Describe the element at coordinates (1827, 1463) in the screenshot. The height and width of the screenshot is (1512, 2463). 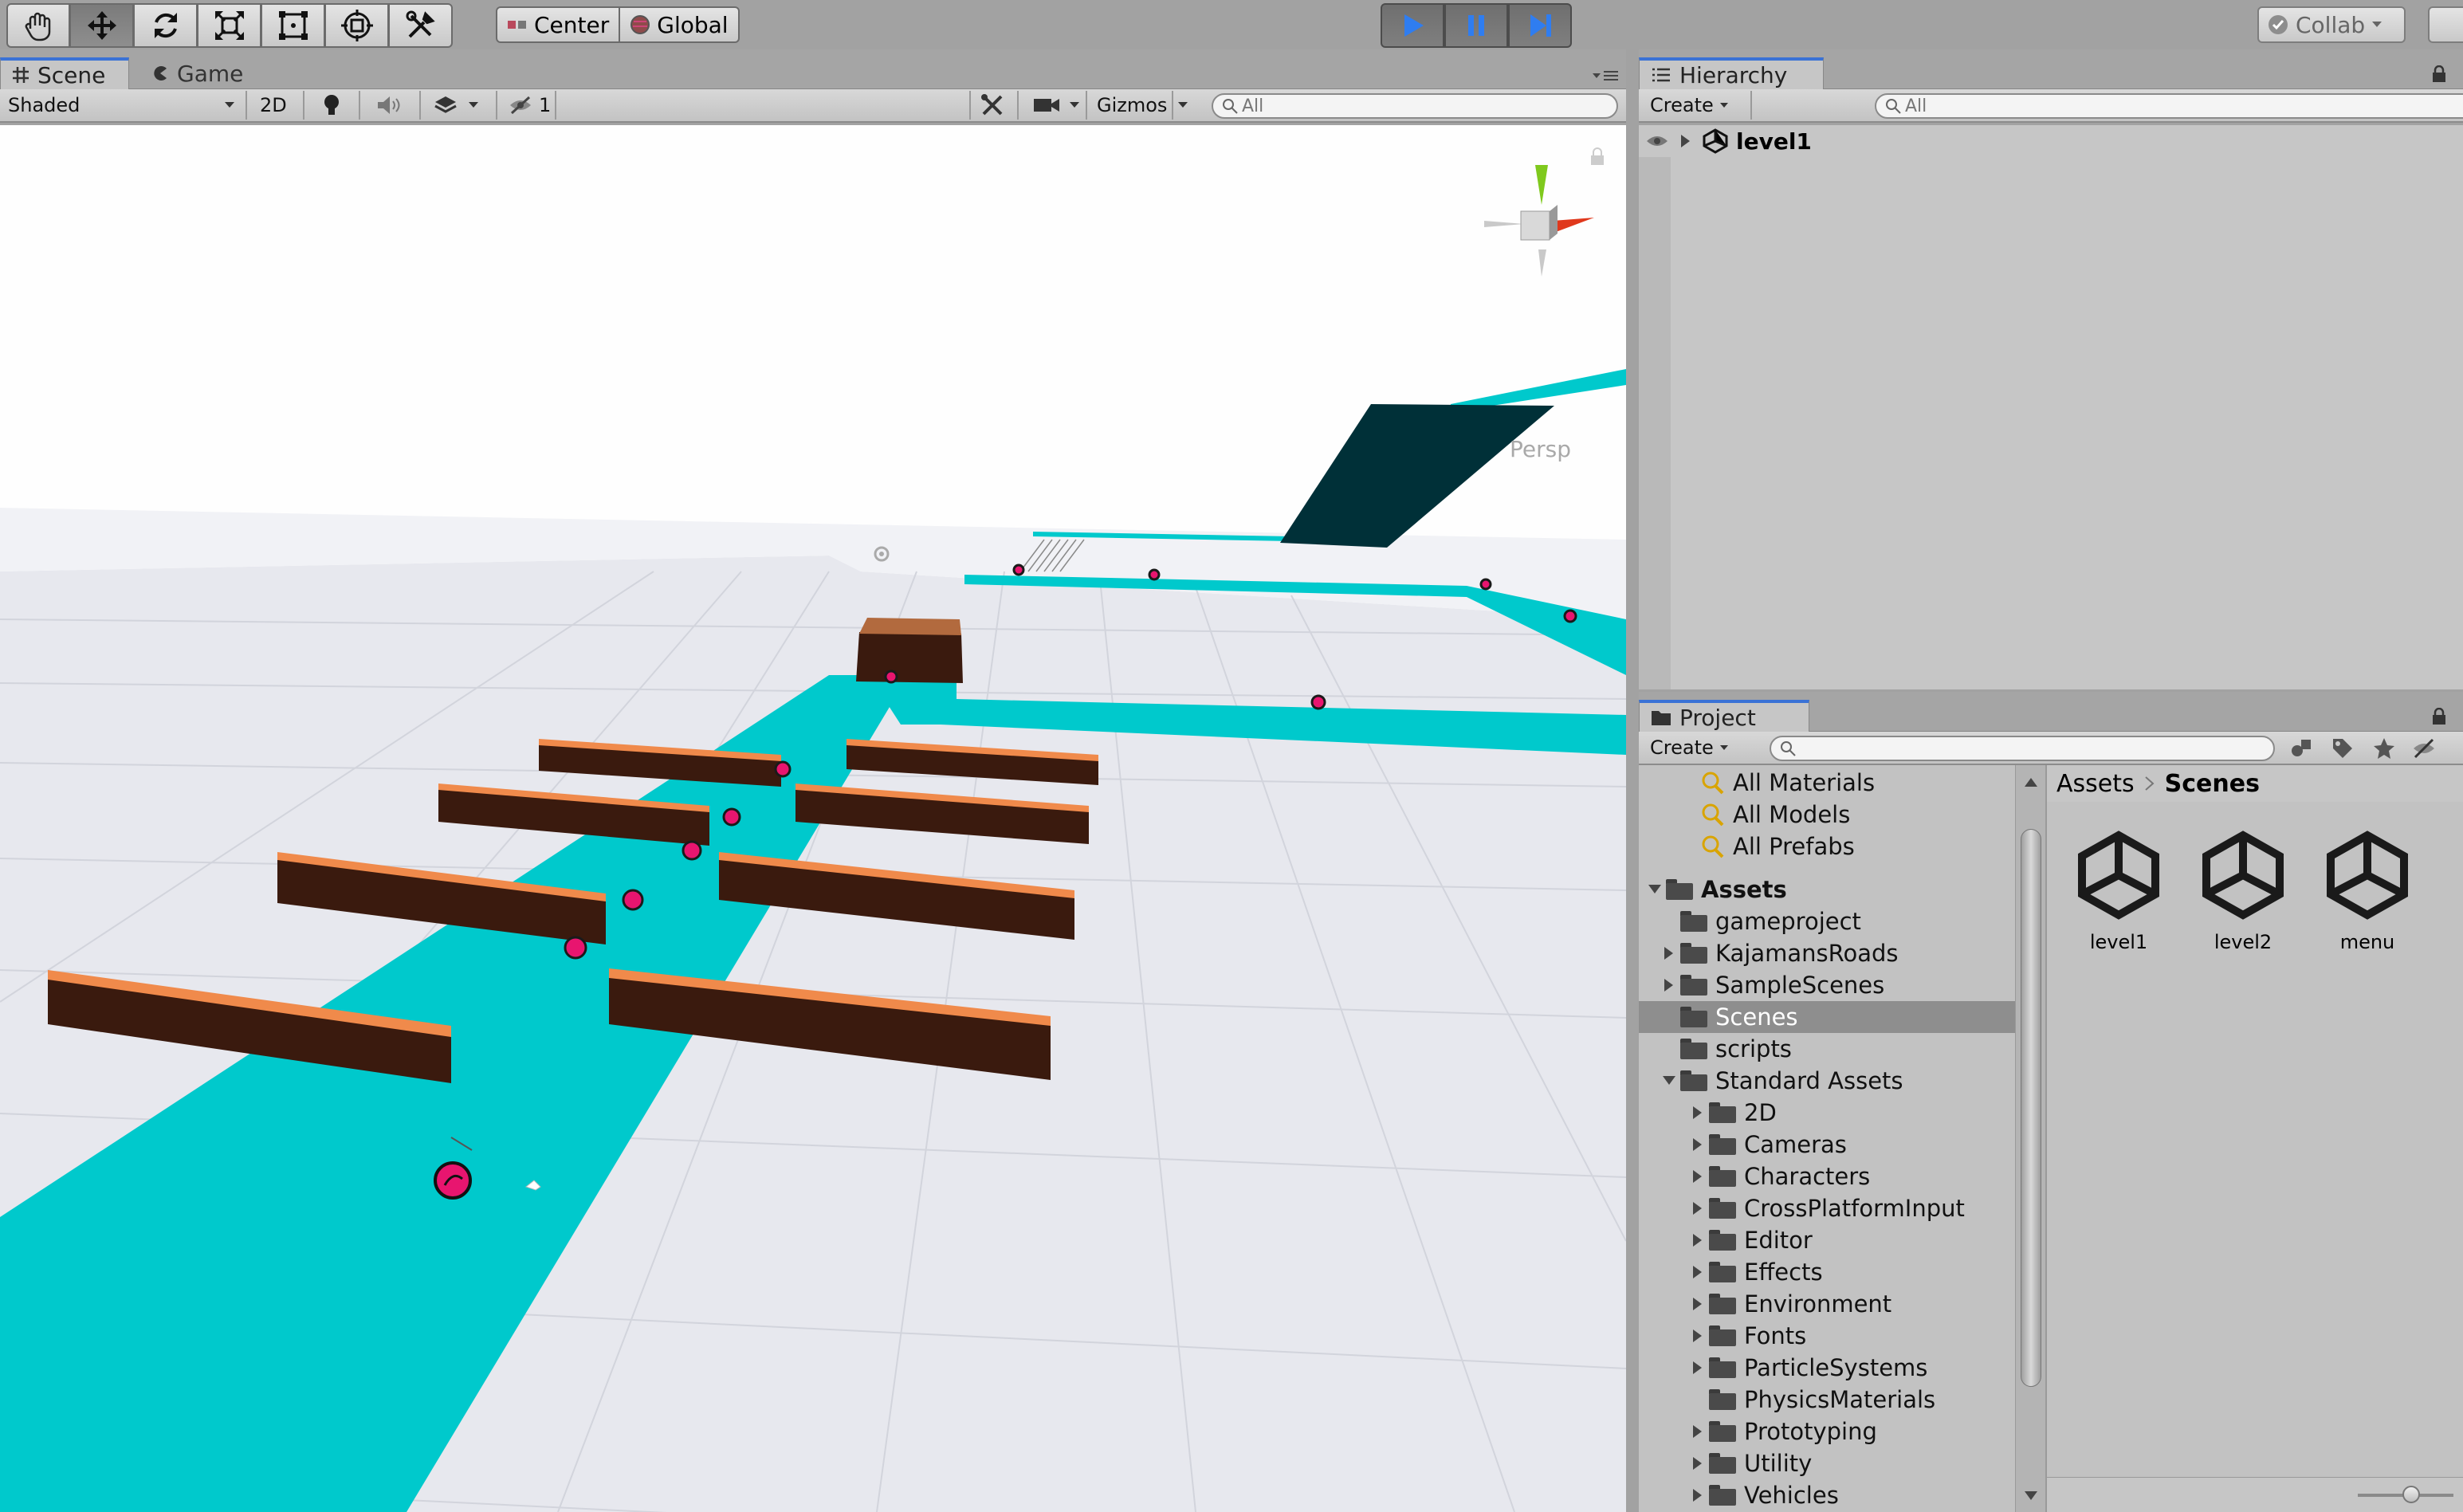
I see `tree-item-utility: Utility` at that location.